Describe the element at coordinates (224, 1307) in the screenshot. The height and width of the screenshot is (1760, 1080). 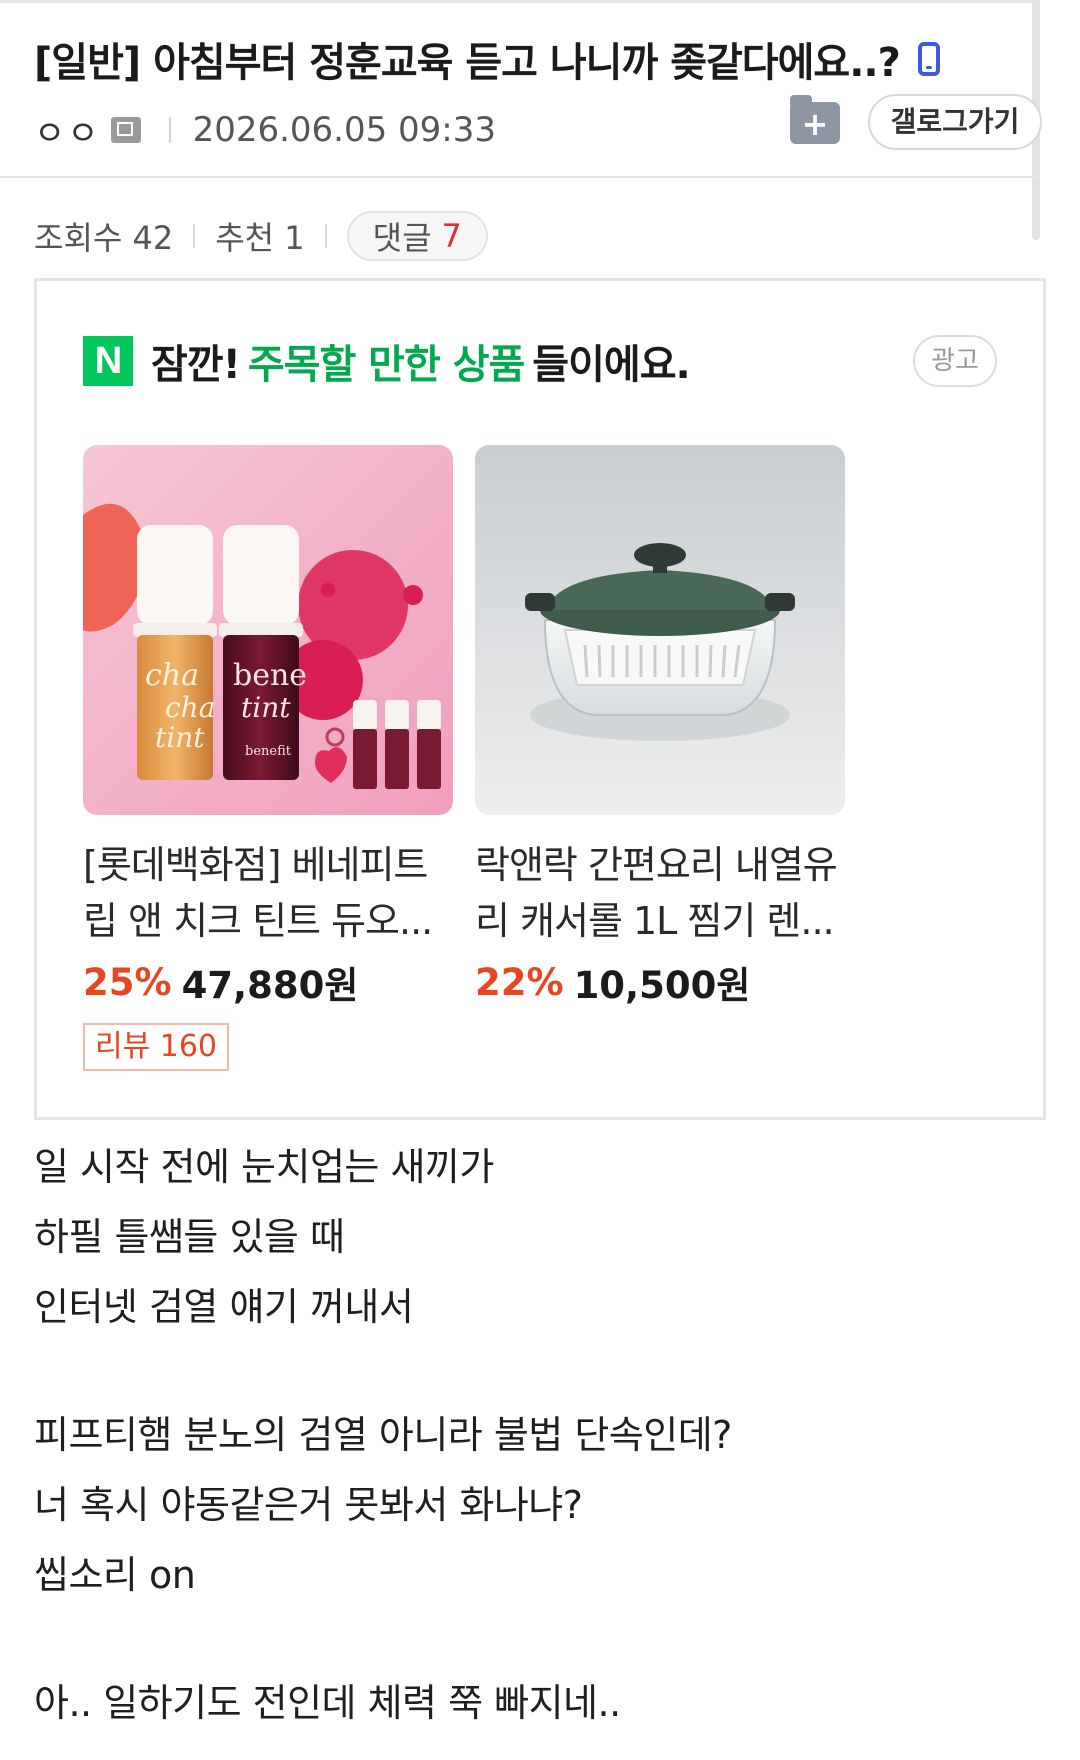
I see `body-line: 인터넷 검열 얘기 꺼내서` at that location.